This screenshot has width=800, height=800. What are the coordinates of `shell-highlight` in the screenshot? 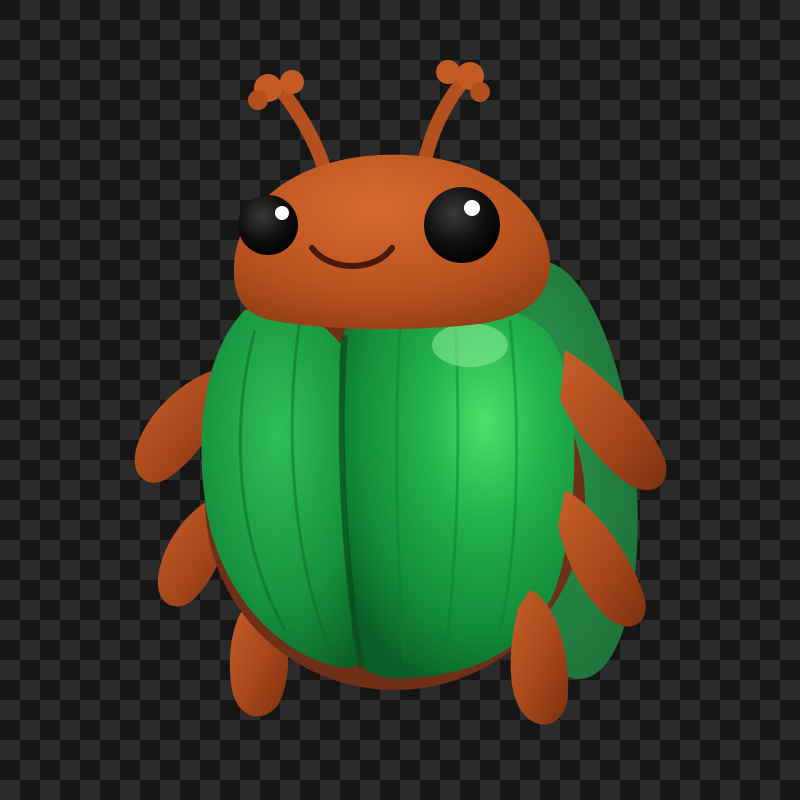 It's located at (470, 345).